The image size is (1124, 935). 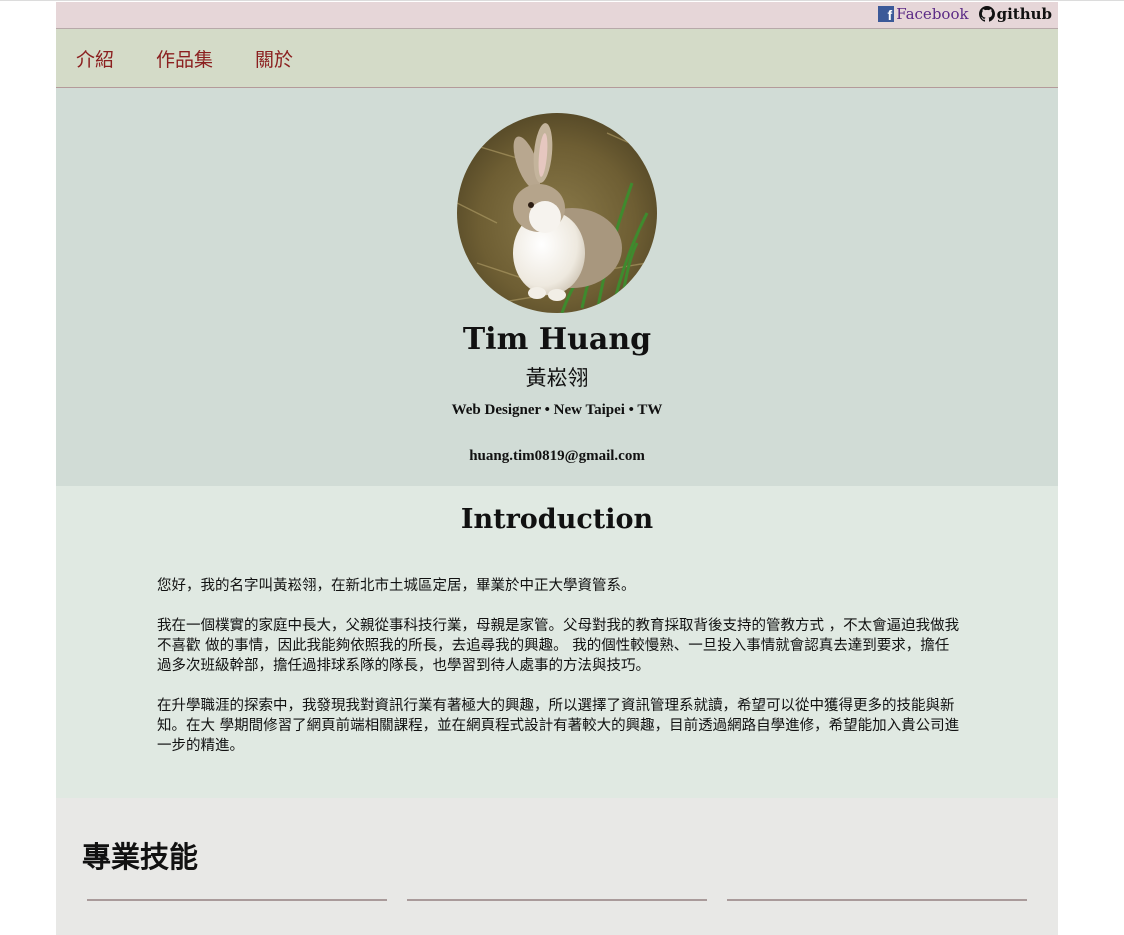 What do you see at coordinates (557, 339) in the screenshot?
I see `profile-name: Tim Huang` at bounding box center [557, 339].